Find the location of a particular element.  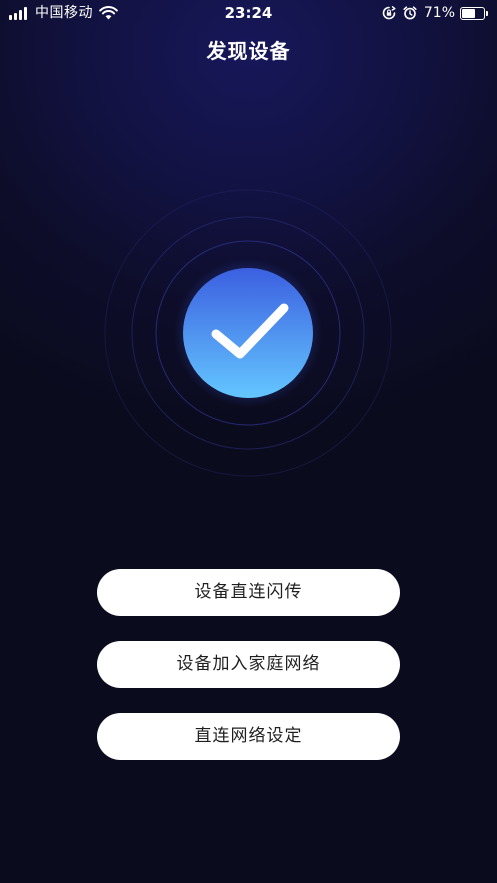

battery-percentage: 71% is located at coordinates (439, 13).